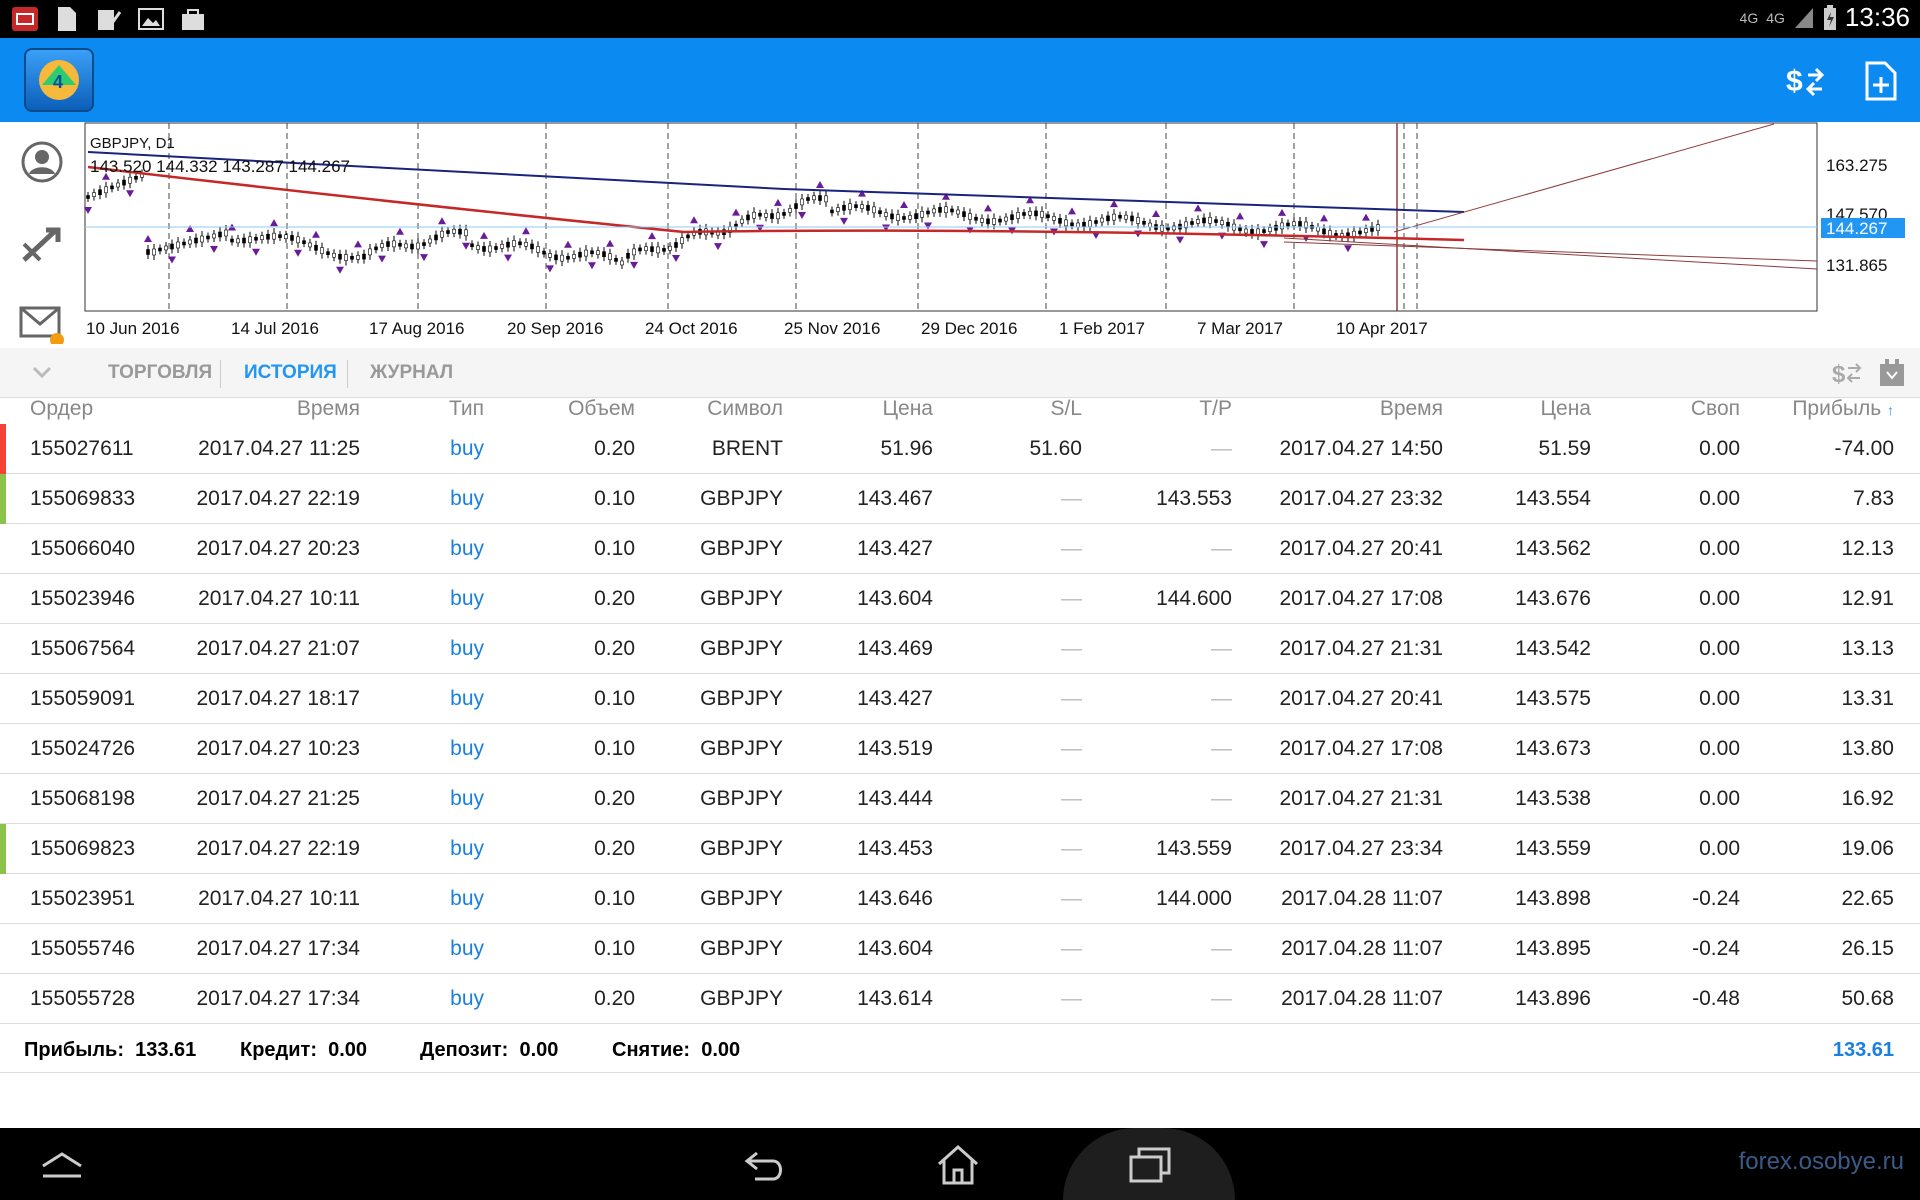 This screenshot has height=1200, width=1920. Describe the element at coordinates (61, 409) in the screenshot. I see `column-header: Ордер` at that location.